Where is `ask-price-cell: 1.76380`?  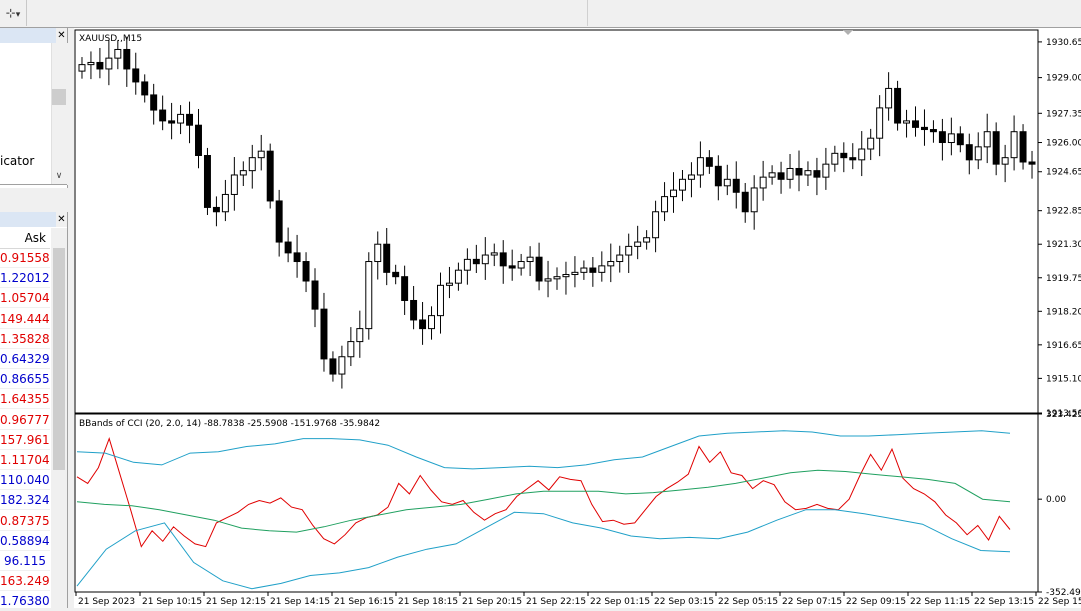 ask-price-cell: 1.76380 is located at coordinates (25, 601).